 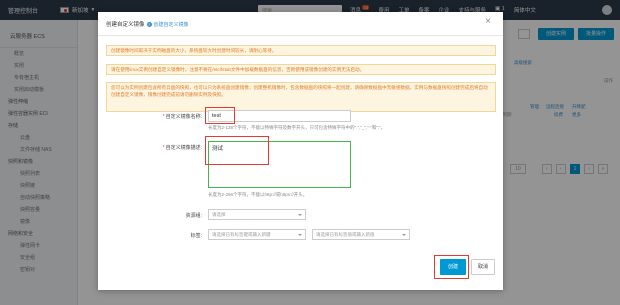 I want to click on help-link: 创建自定义镜像, so click(x=171, y=24).